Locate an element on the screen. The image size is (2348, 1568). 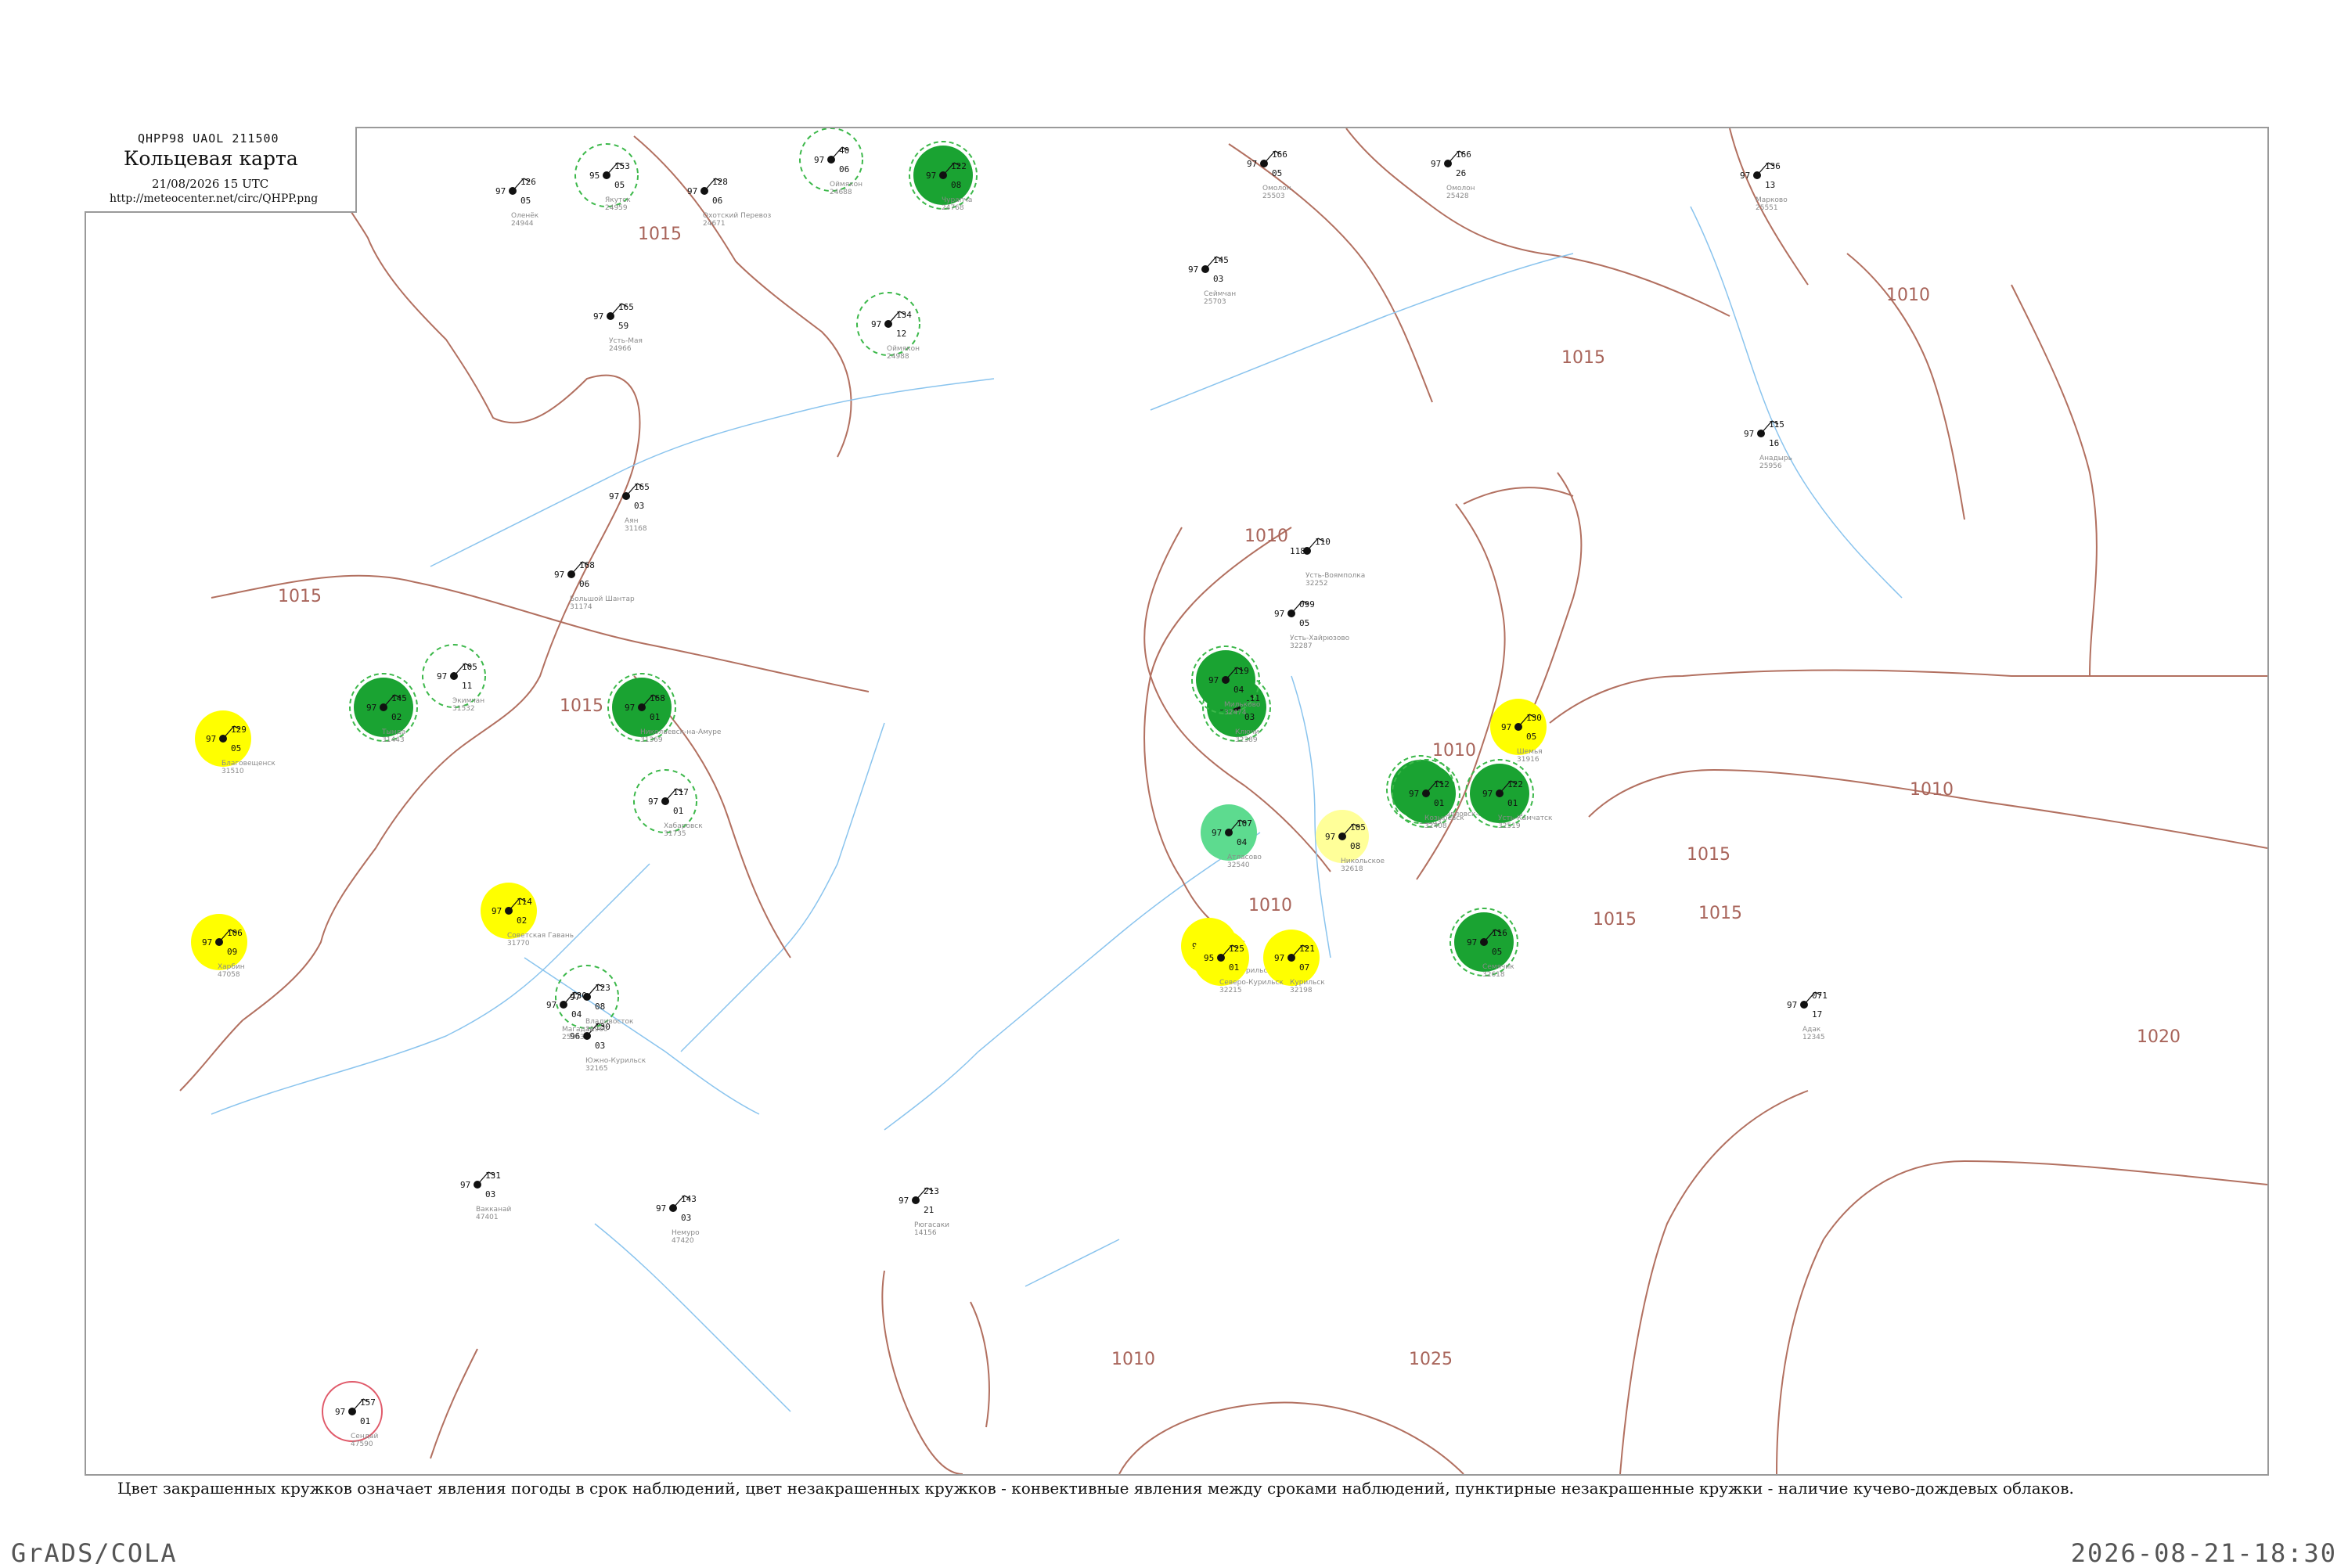
station-id: 24688 is located at coordinates (841, 192).